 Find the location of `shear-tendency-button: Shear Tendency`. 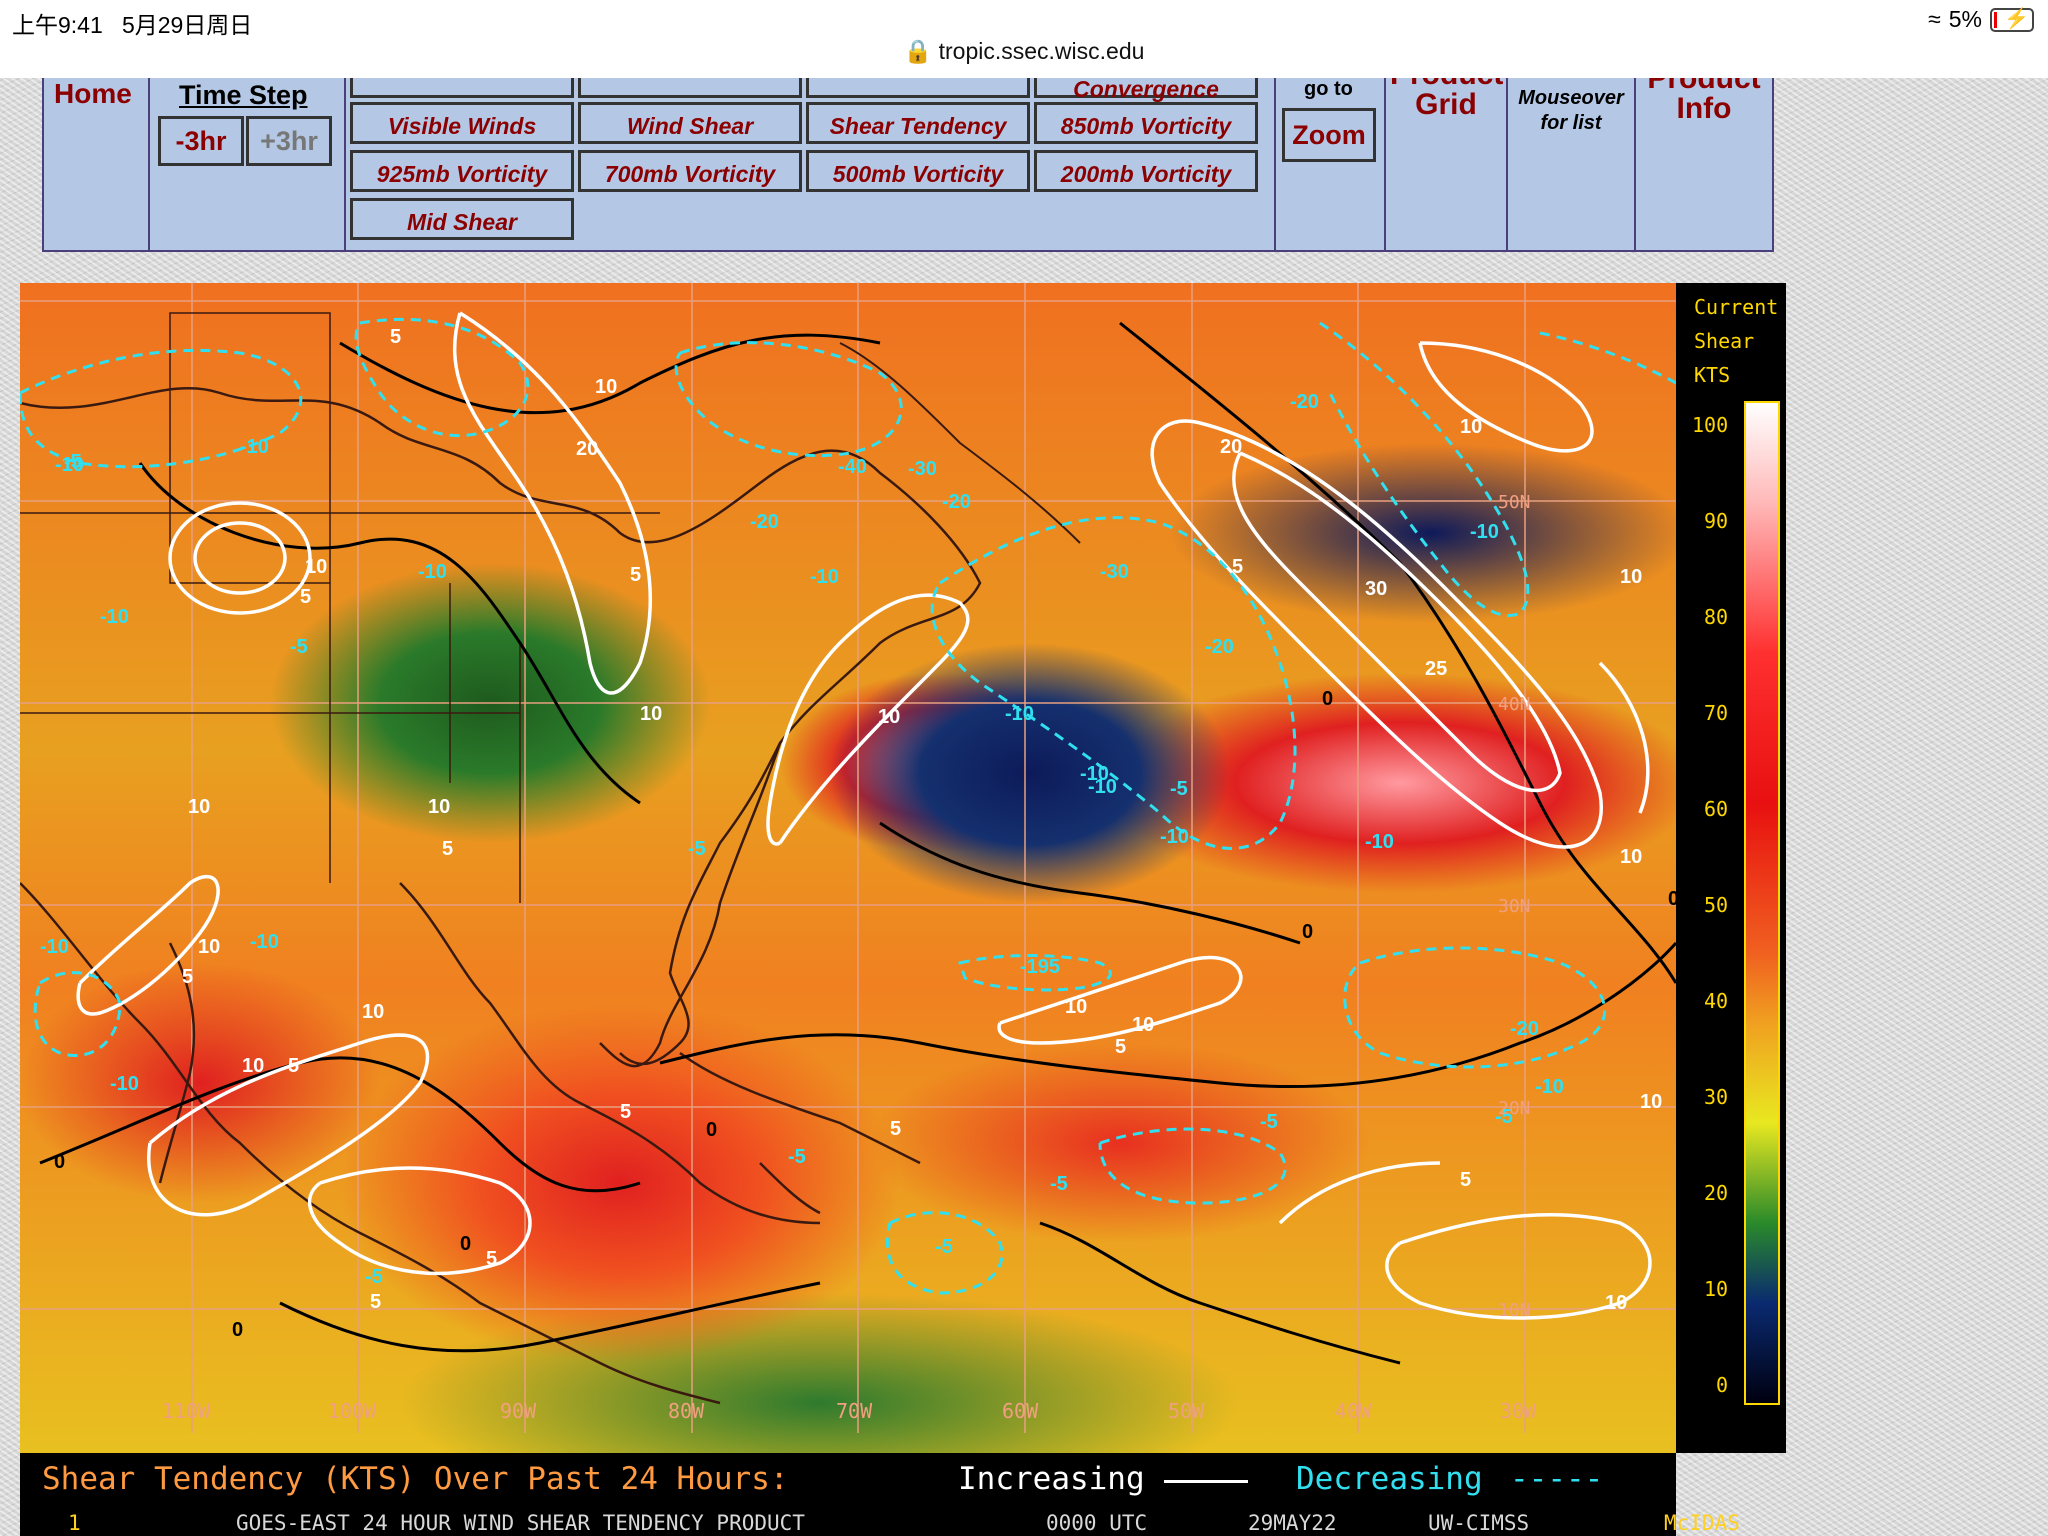

shear-tendency-button: Shear Tendency is located at coordinates (918, 123).